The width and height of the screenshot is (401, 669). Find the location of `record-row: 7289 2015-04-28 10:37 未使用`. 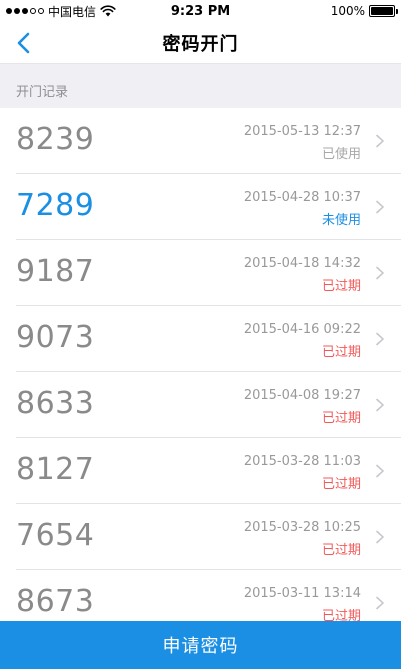

record-row: 7289 2015-04-28 10:37 未使用 is located at coordinates (200, 207).